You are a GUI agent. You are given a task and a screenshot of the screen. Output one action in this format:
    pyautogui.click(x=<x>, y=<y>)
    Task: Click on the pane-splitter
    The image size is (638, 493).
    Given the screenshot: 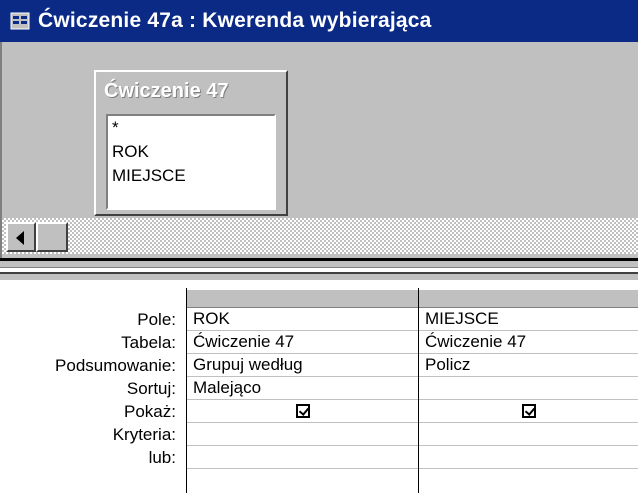 What is the action you would take?
    pyautogui.click(x=319, y=269)
    